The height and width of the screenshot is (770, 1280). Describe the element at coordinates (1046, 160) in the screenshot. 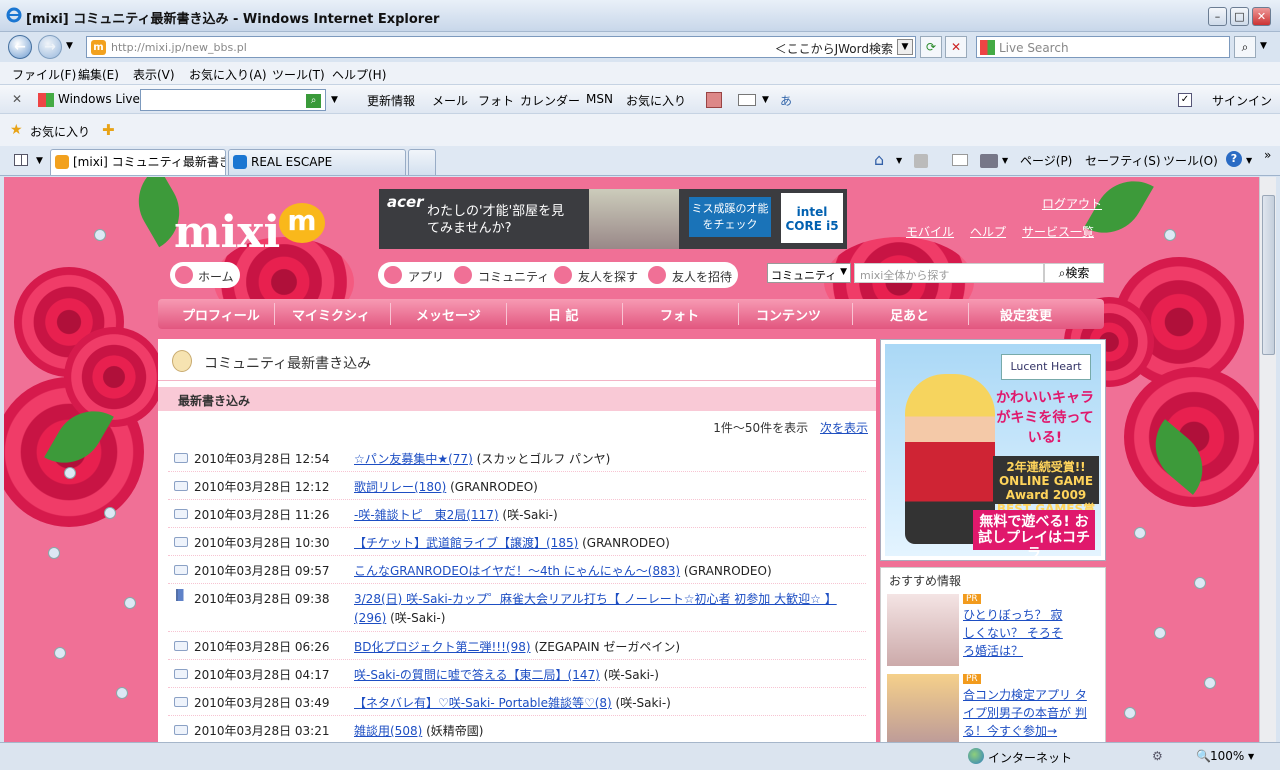

I see `page-menu: ページ(P)` at that location.